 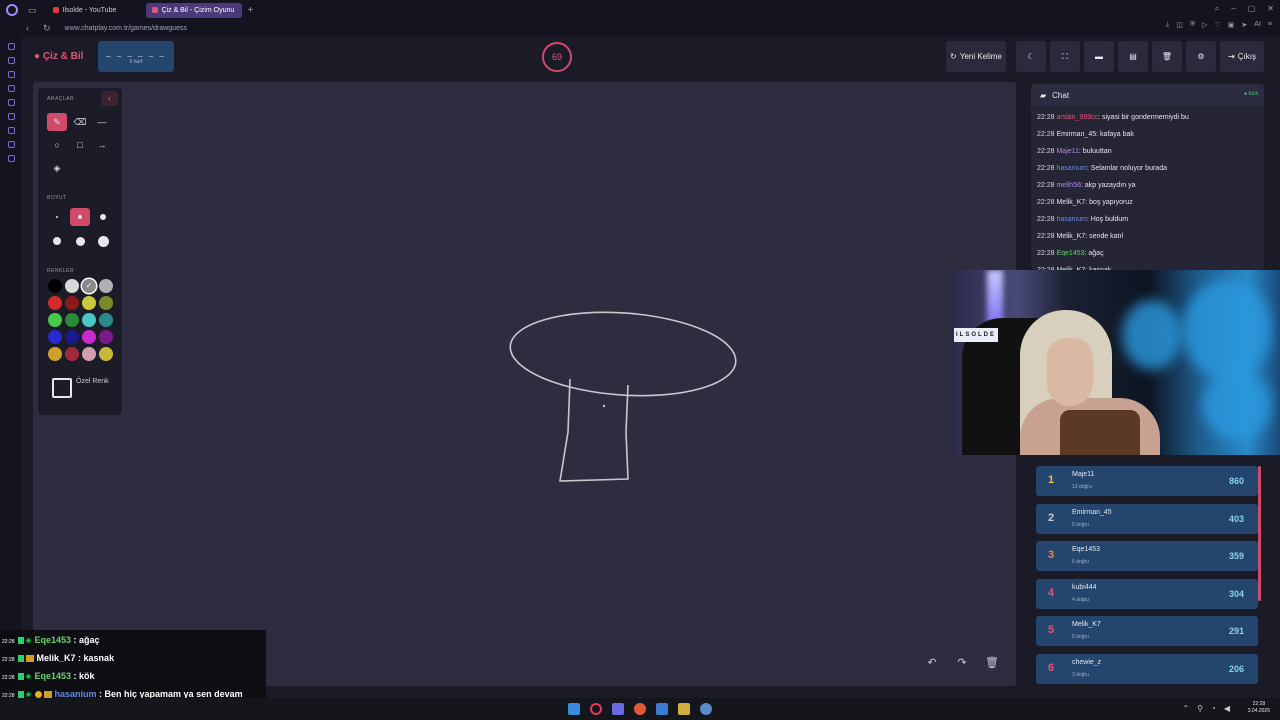 I want to click on tab-list-icon: ▭, so click(x=32, y=10).